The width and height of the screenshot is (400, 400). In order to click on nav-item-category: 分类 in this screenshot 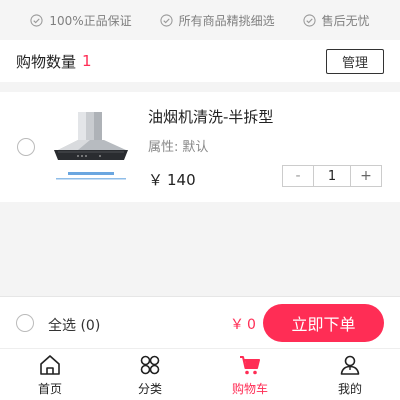, I will do `click(150, 374)`.